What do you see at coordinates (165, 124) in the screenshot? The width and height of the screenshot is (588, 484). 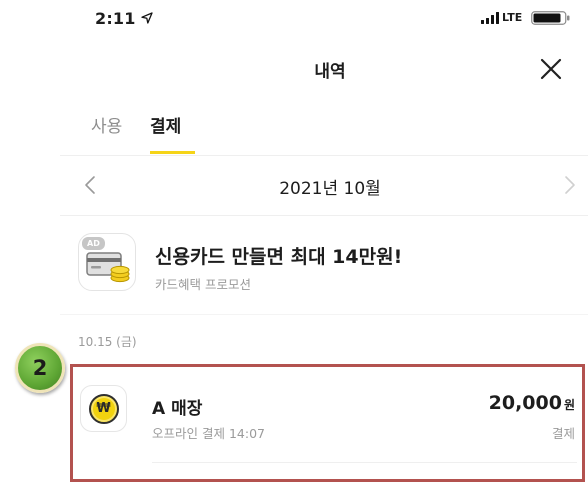 I see `tab-payment: 결제` at bounding box center [165, 124].